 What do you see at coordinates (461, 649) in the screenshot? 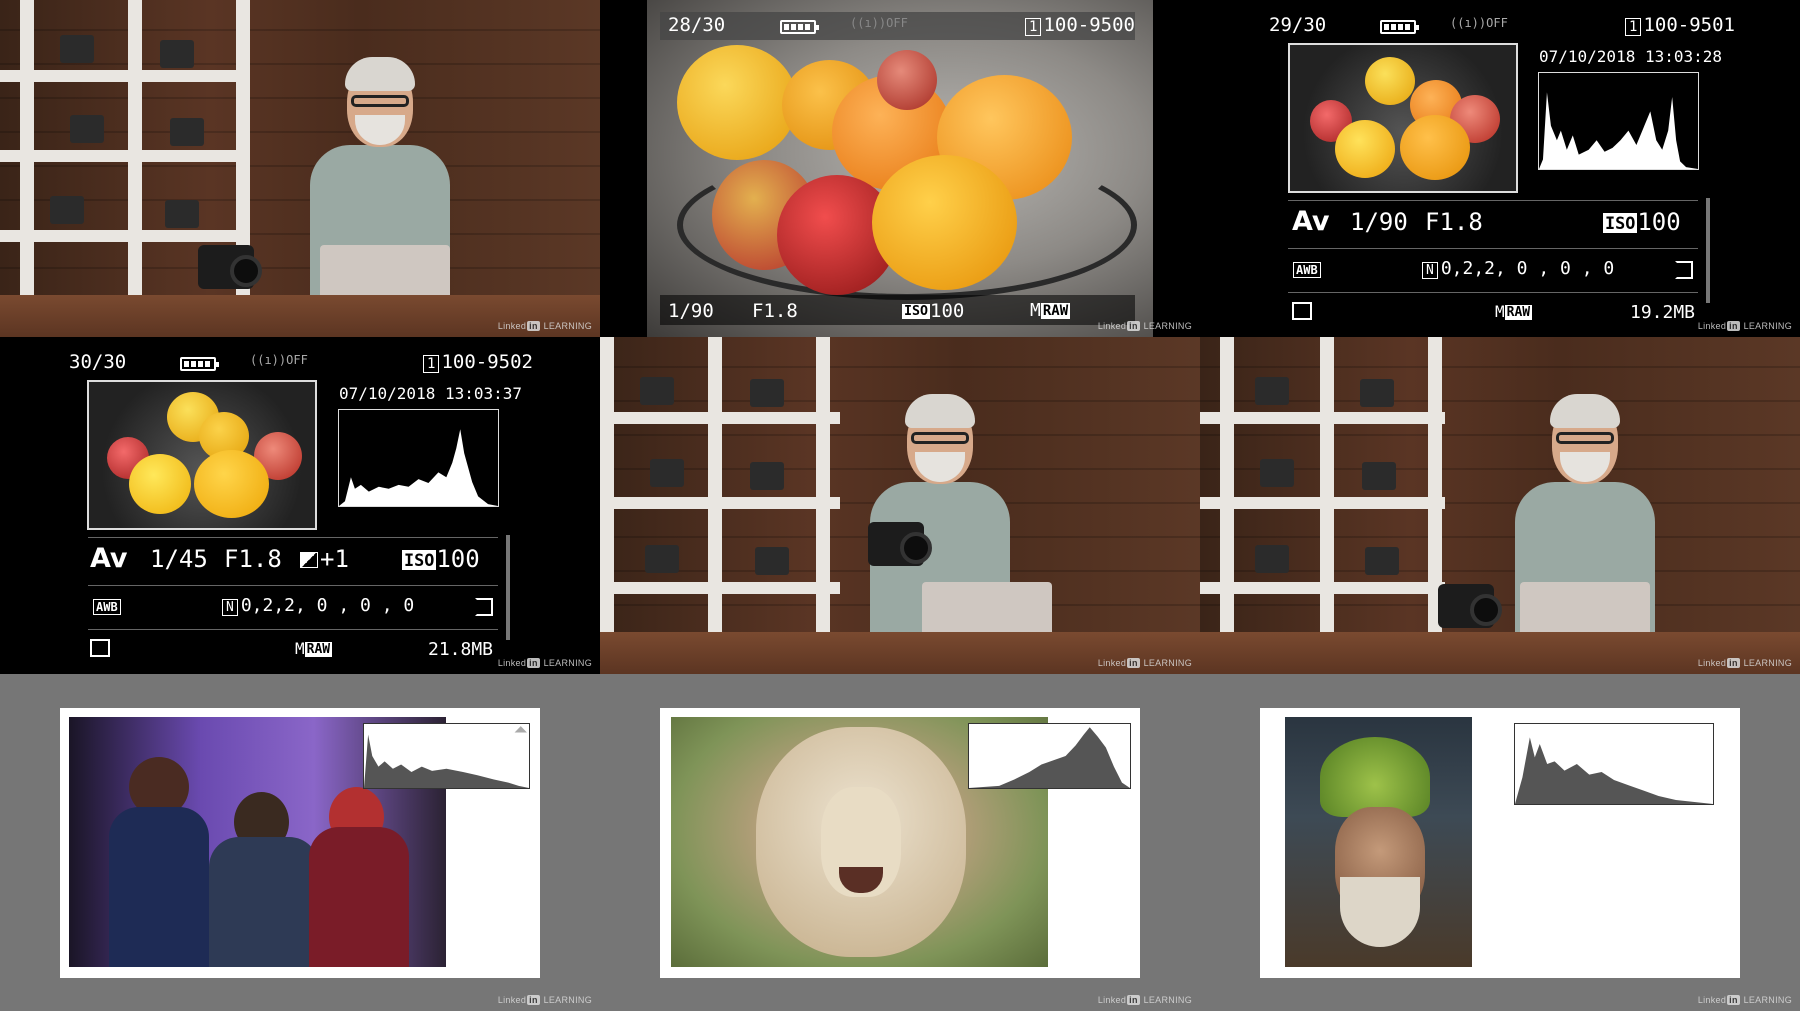
I see `file-size: 21.8MB` at bounding box center [461, 649].